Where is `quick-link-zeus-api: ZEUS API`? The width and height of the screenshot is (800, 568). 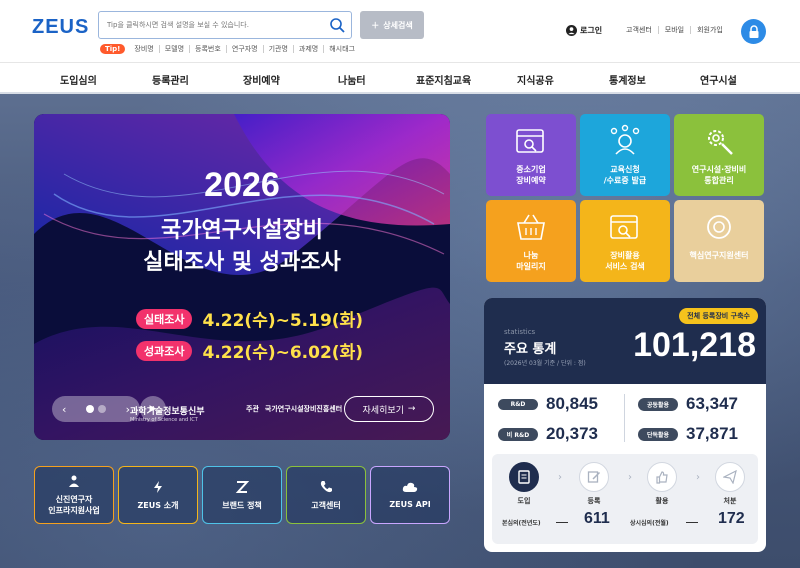
quick-link-zeus-api: ZEUS API is located at coordinates (410, 495).